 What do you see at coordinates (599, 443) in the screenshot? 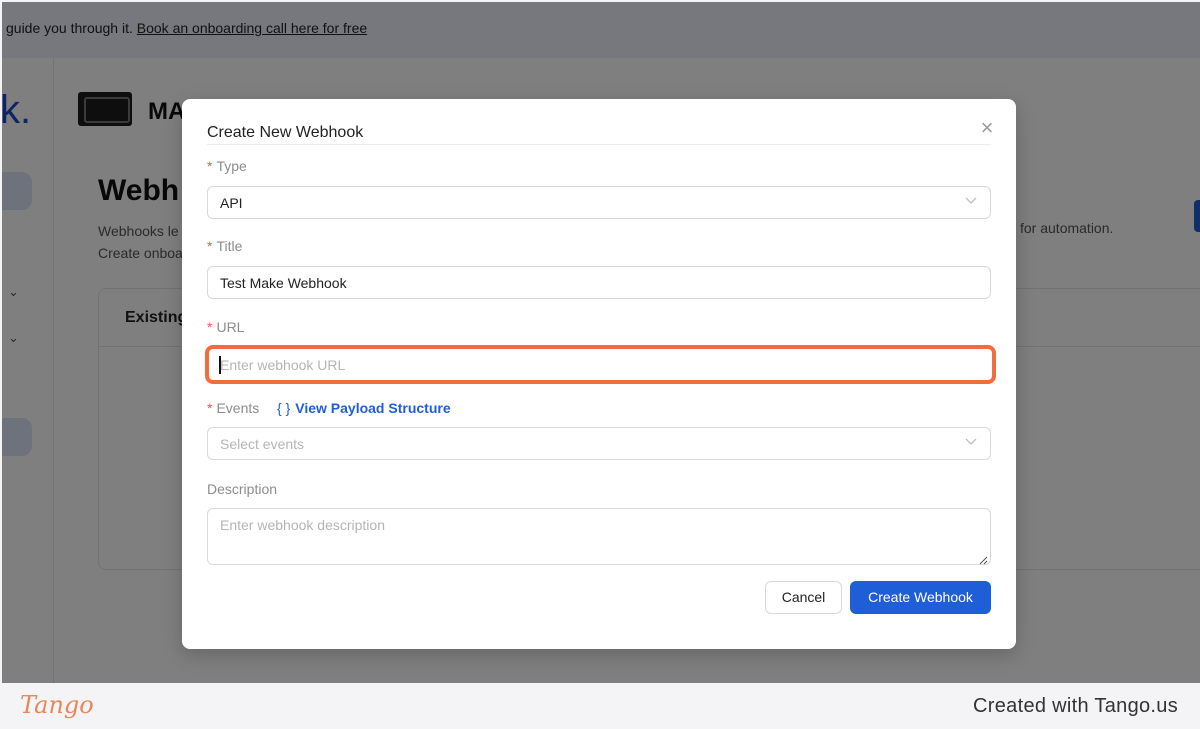
I see `events-select: Select events` at bounding box center [599, 443].